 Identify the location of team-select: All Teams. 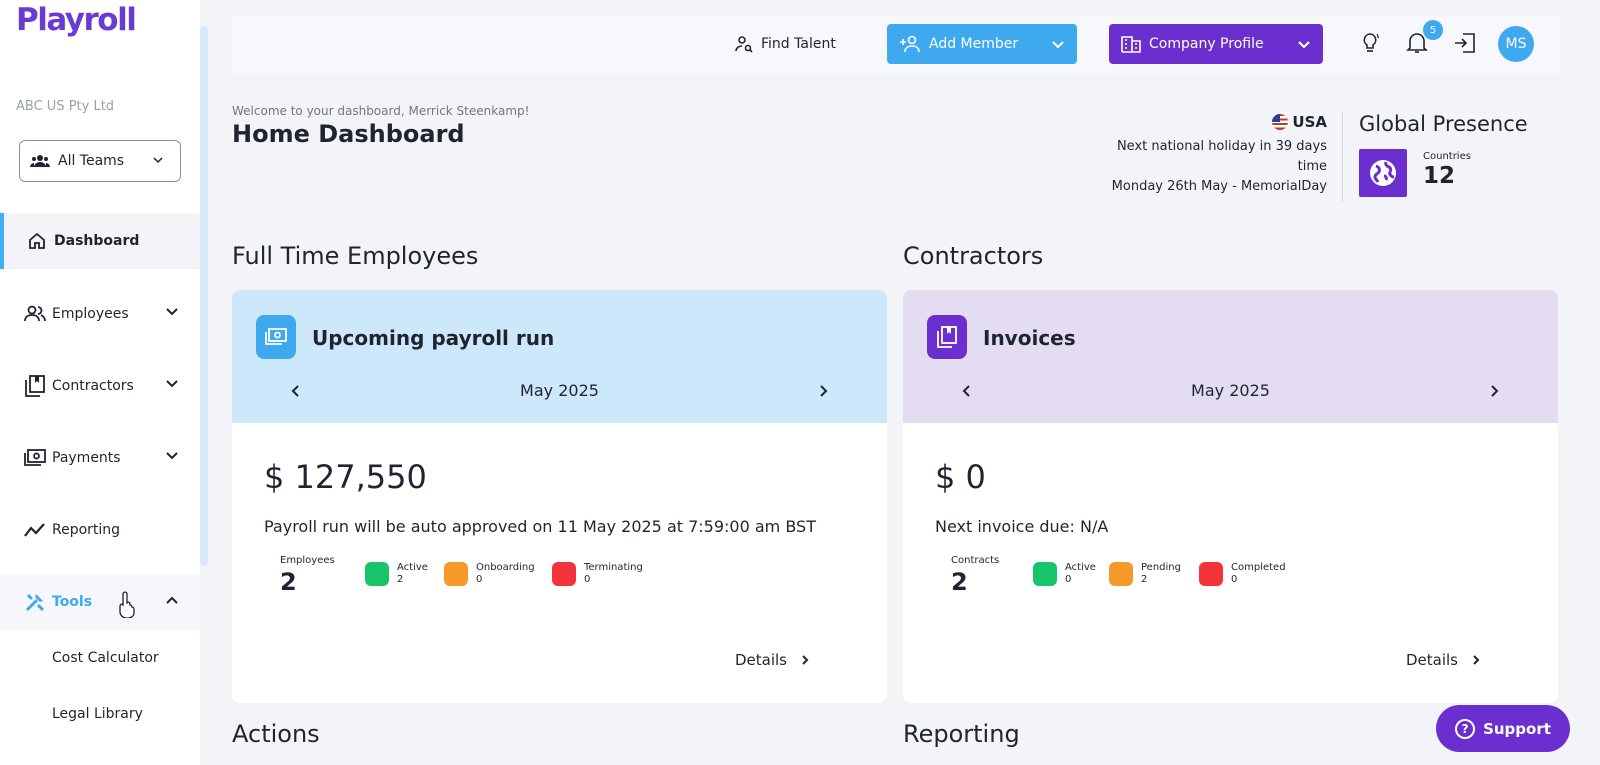
(100, 161).